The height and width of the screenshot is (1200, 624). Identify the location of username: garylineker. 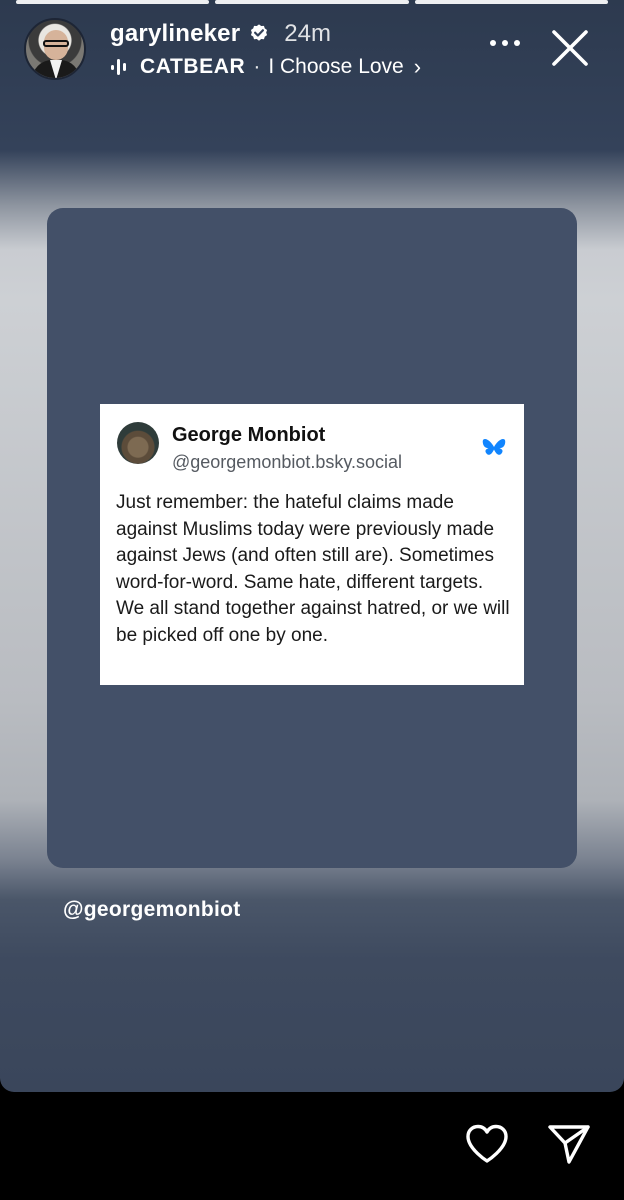
(175, 34).